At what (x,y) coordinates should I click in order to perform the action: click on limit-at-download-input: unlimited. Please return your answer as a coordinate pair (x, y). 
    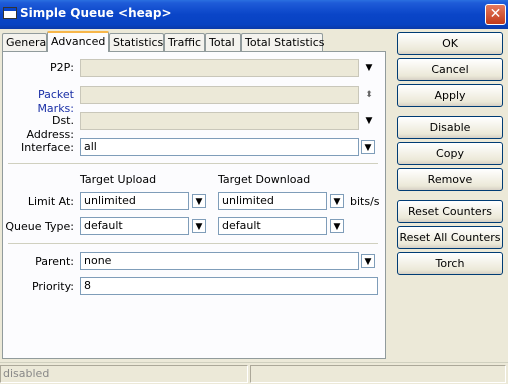
    Looking at the image, I should click on (272, 201).